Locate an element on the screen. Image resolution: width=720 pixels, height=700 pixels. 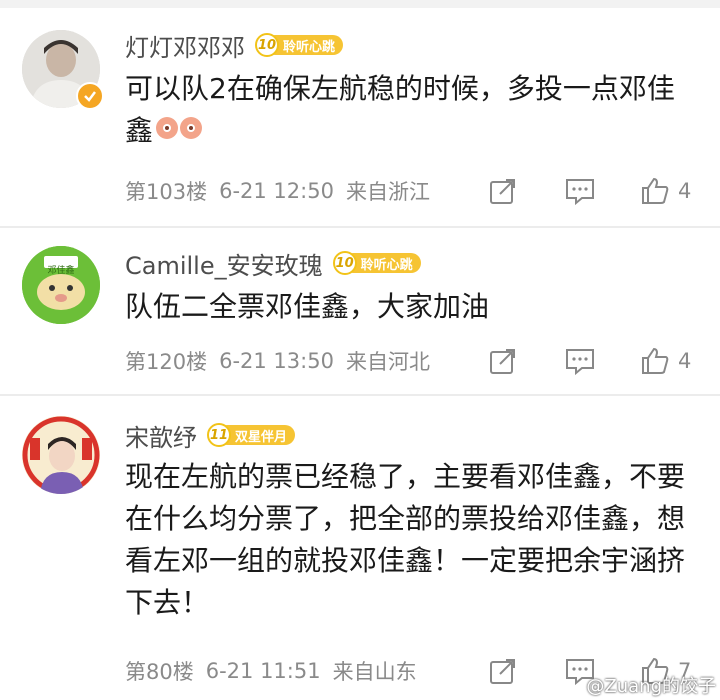
location: 来自山东 is located at coordinates (374, 672).